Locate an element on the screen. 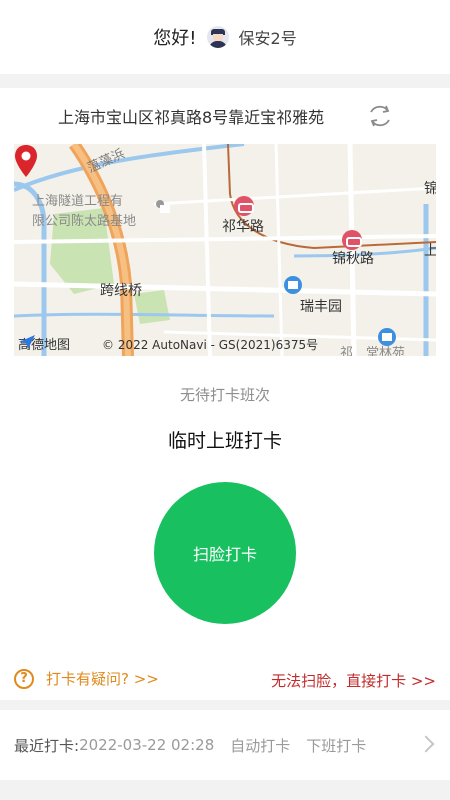  map-label-station-jinqiu: 锦秋路 is located at coordinates (353, 259).